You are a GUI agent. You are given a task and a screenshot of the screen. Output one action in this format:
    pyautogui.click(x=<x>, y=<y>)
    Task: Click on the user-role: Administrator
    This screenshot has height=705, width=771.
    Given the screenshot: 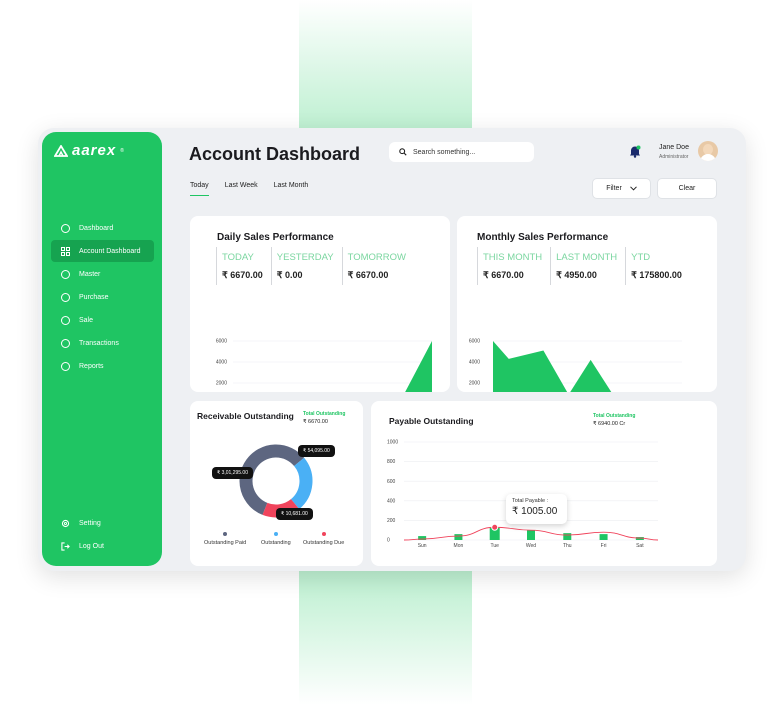 What is the action you would take?
    pyautogui.click(x=674, y=157)
    